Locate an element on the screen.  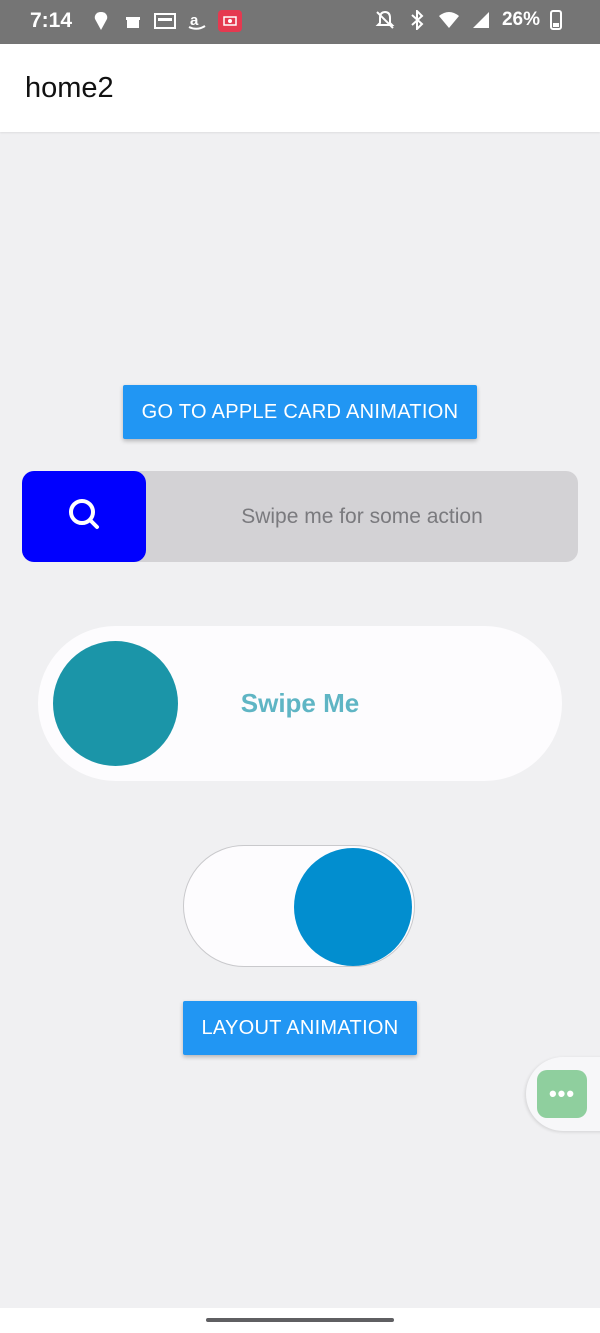
swipe-me-label: Swipe Me is located at coordinates (300, 703).